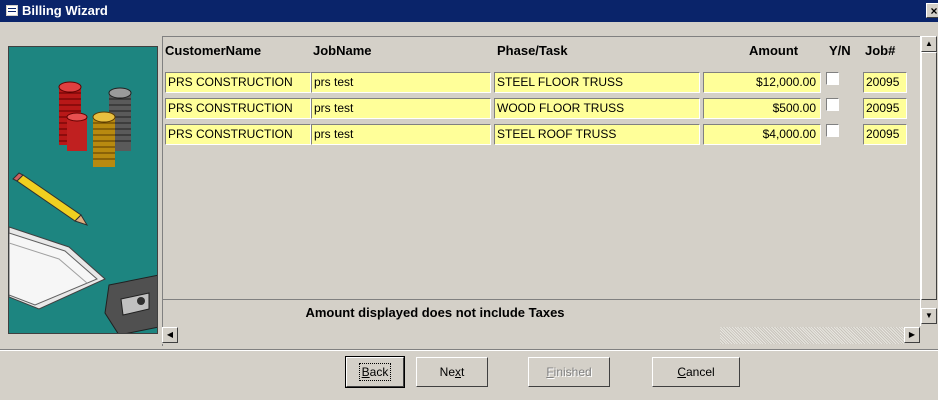  What do you see at coordinates (452, 372) in the screenshot?
I see `next-button: Next` at bounding box center [452, 372].